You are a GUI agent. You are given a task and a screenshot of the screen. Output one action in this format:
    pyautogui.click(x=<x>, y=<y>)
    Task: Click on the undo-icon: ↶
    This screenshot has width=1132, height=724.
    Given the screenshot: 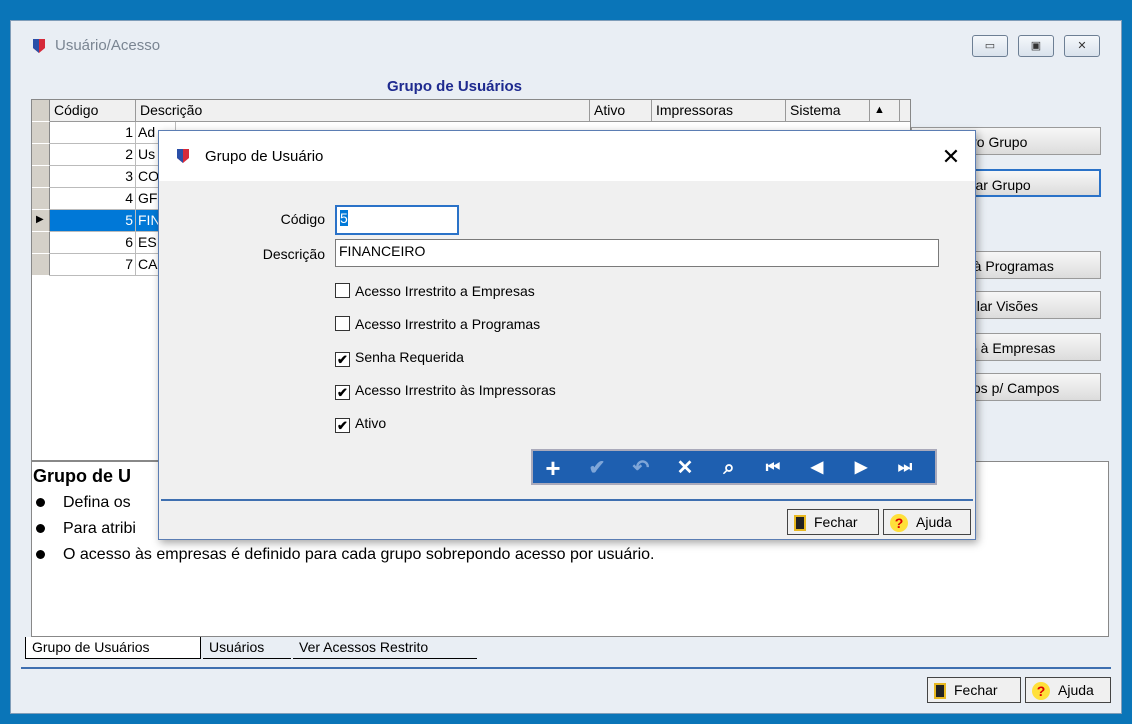 What is the action you would take?
    pyautogui.click(x=641, y=468)
    